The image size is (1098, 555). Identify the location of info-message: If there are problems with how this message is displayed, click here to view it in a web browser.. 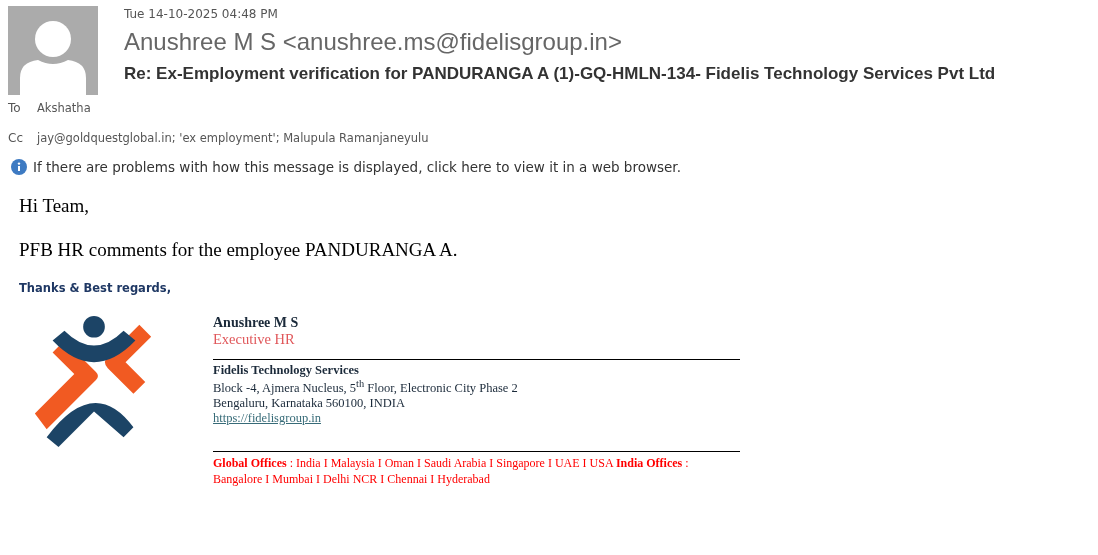
(357, 167).